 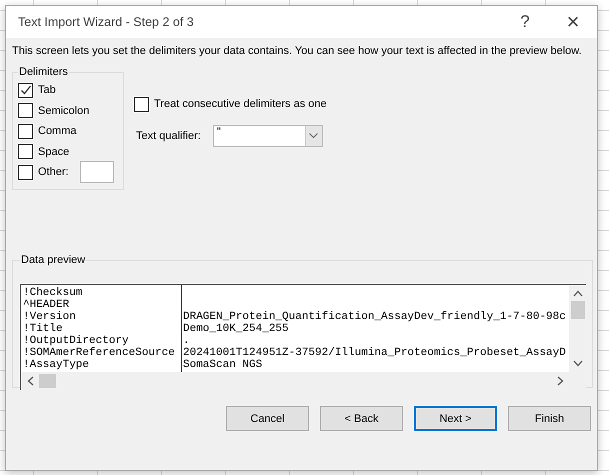 What do you see at coordinates (455, 418) in the screenshot?
I see `dialog-button: Next >` at bounding box center [455, 418].